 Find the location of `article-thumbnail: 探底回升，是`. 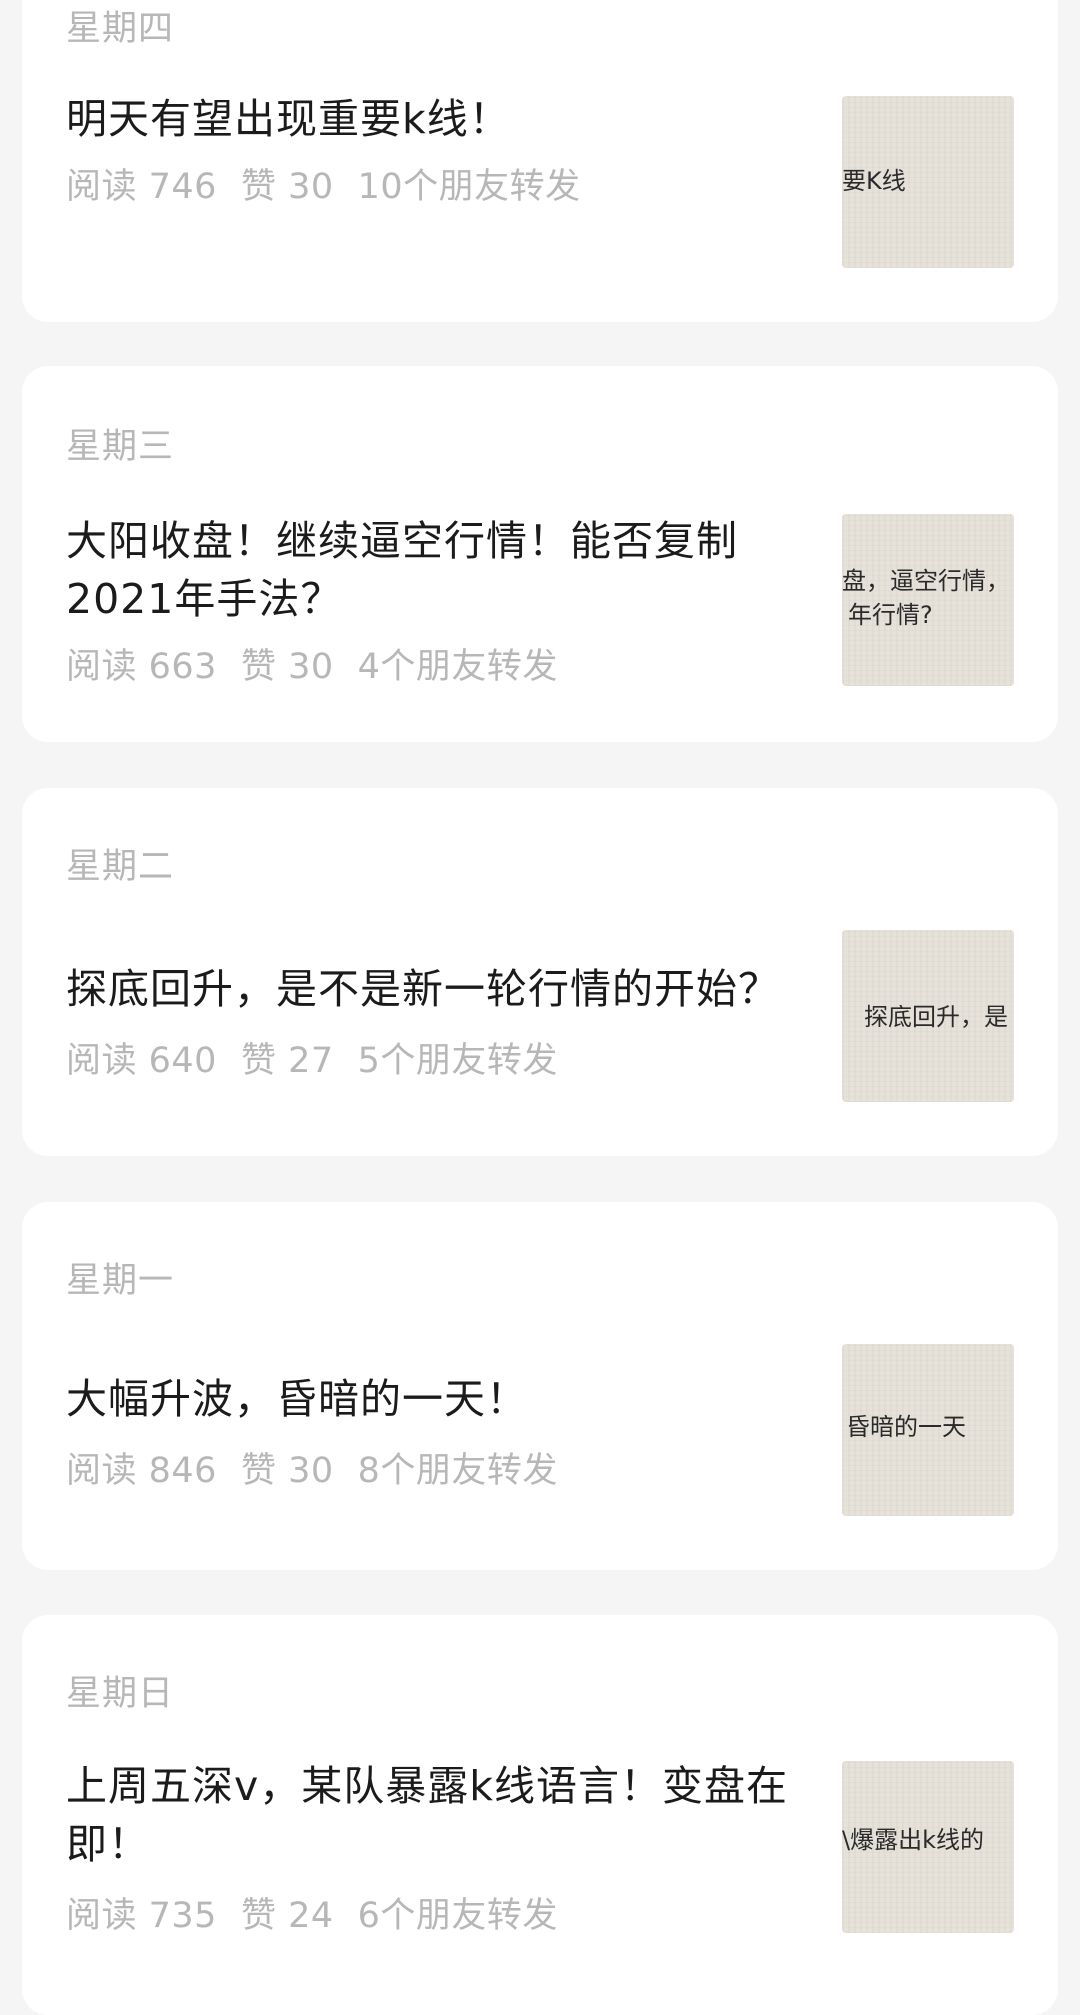

article-thumbnail: 探底回升，是 is located at coordinates (928, 1016).